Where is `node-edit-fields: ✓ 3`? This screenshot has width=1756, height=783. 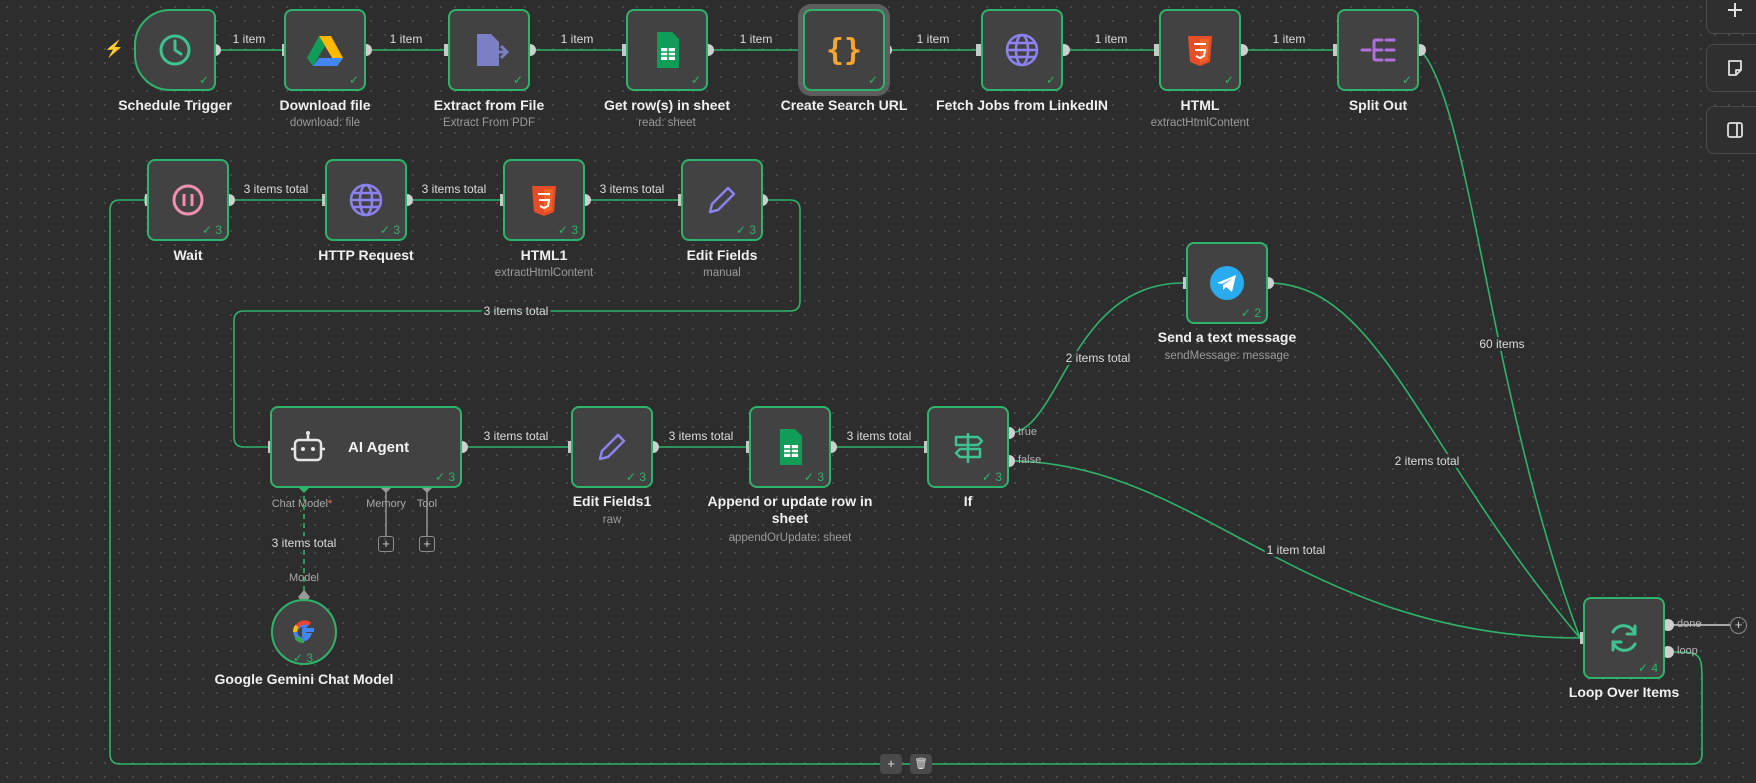 node-edit-fields: ✓ 3 is located at coordinates (722, 200).